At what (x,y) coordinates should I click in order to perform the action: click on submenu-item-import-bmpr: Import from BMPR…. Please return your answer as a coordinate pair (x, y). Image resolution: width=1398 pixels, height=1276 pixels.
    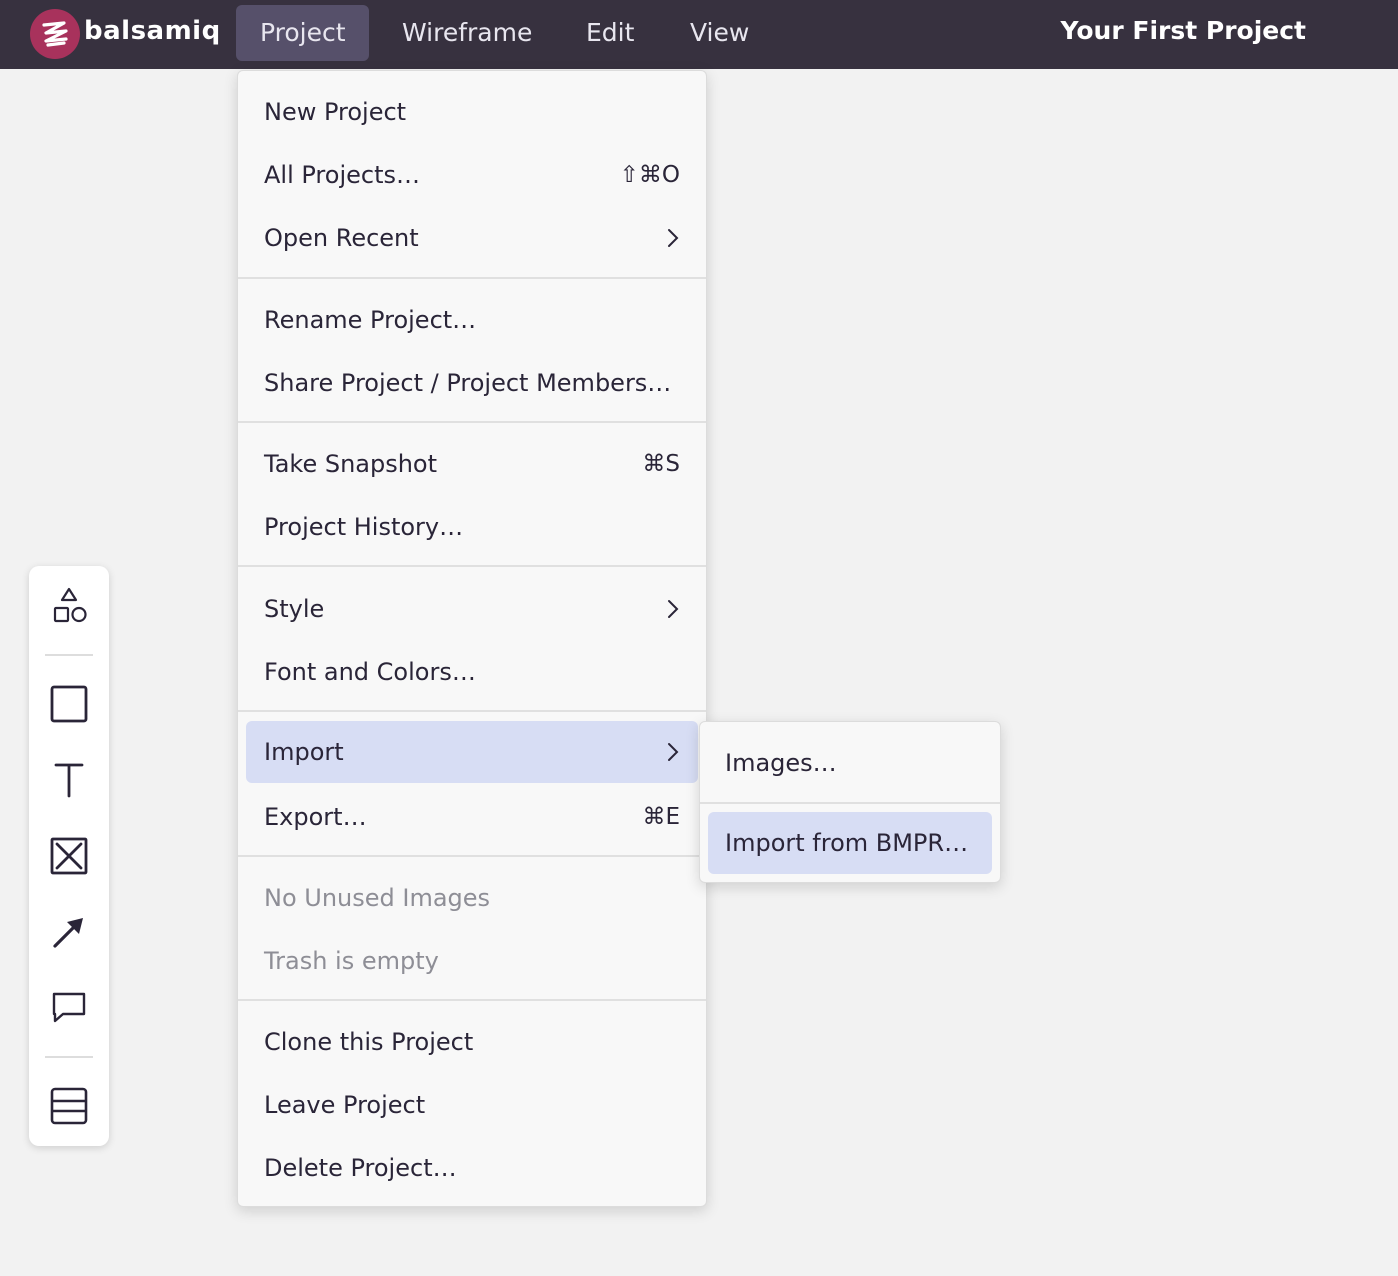
    Looking at the image, I should click on (850, 843).